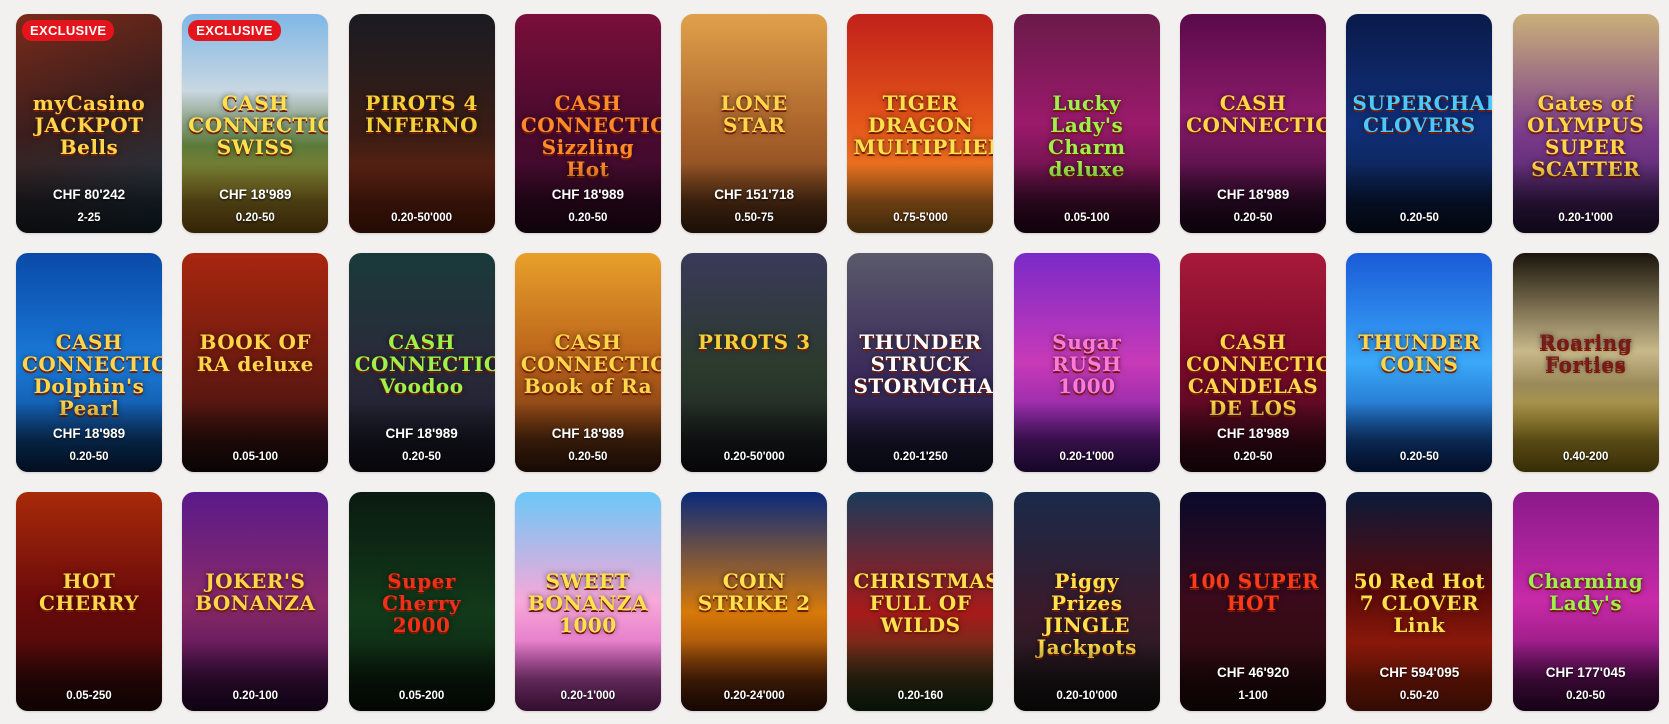 This screenshot has height=724, width=1669. I want to click on game-title: CASH CONNECTION Book of Ra, so click(590, 364).